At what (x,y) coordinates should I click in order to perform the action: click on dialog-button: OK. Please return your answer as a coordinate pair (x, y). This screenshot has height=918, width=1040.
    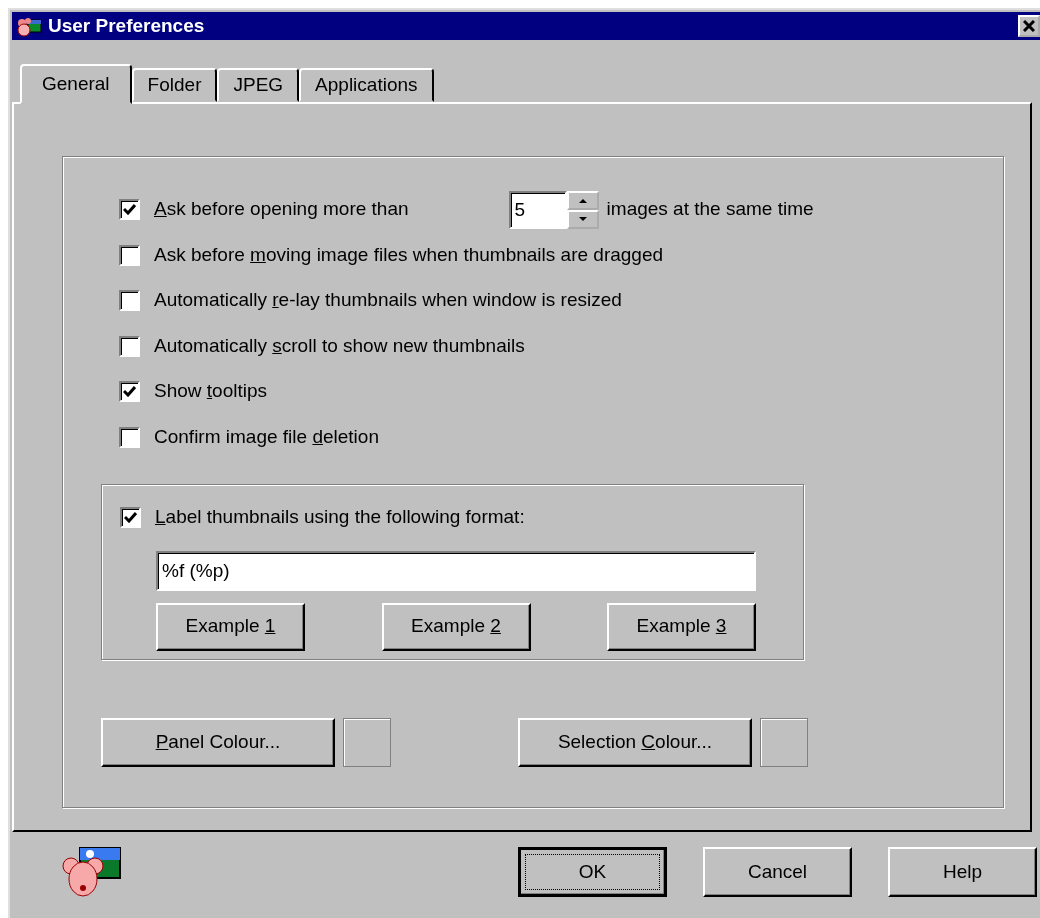
    Looking at the image, I should click on (592, 872).